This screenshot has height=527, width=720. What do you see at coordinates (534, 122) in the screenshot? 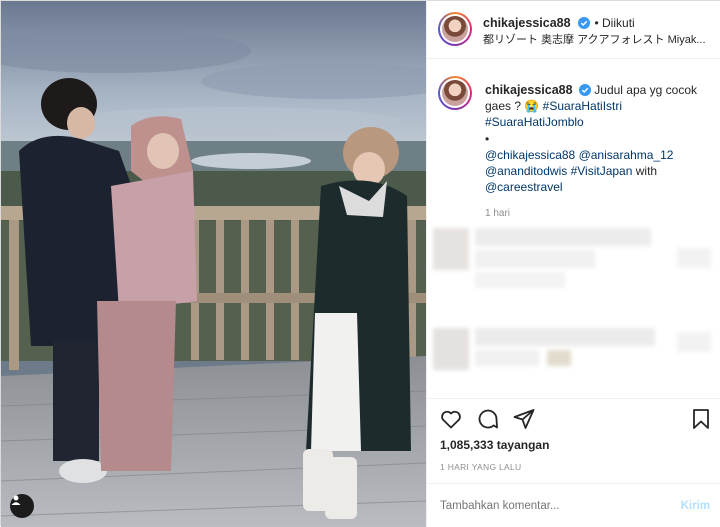
I see `hashtag-link: #SuaraHatiJomblo` at bounding box center [534, 122].